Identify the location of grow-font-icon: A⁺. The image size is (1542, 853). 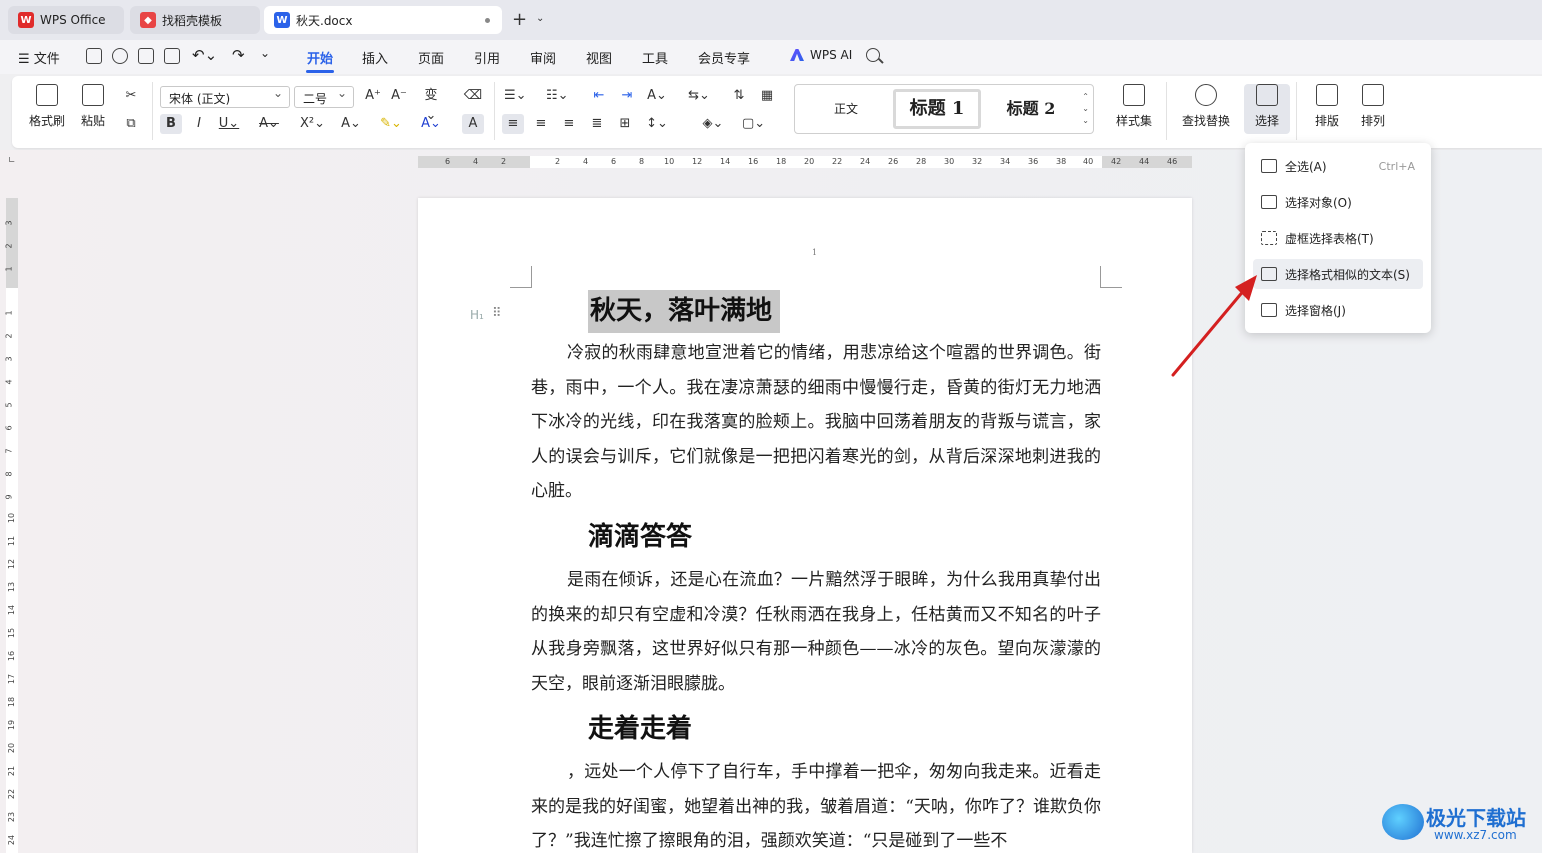
(373, 96).